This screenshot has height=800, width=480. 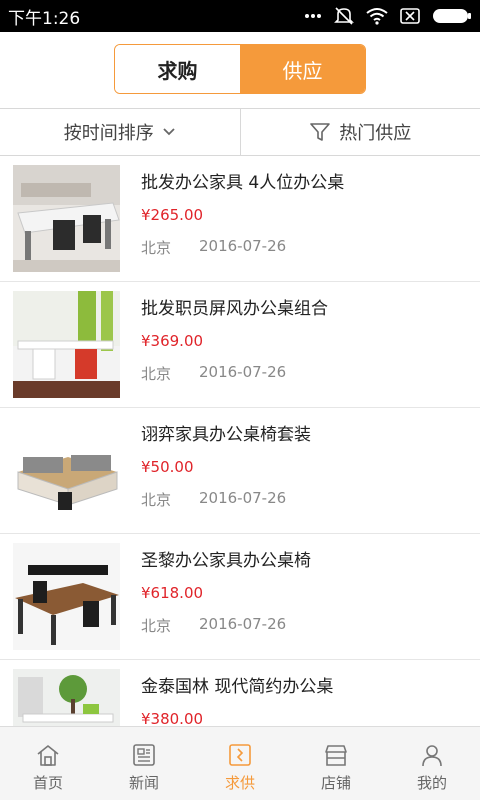 What do you see at coordinates (169, 132) in the screenshot?
I see `chevron-down-icon` at bounding box center [169, 132].